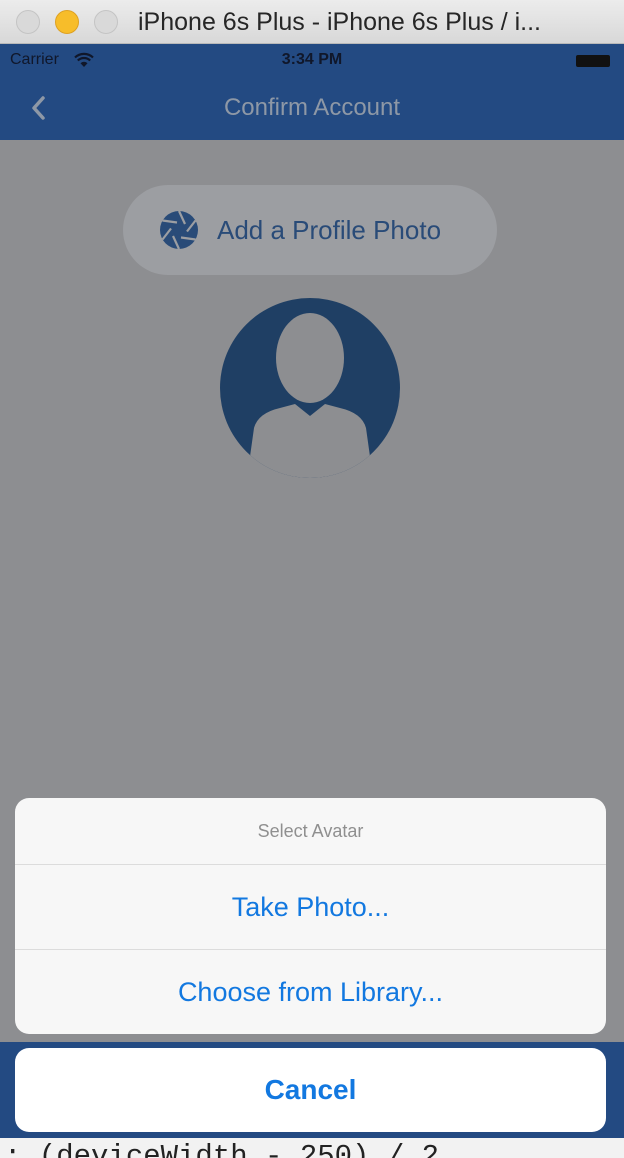  What do you see at coordinates (310, 1090) in the screenshot?
I see `cancel-button: Cancel` at bounding box center [310, 1090].